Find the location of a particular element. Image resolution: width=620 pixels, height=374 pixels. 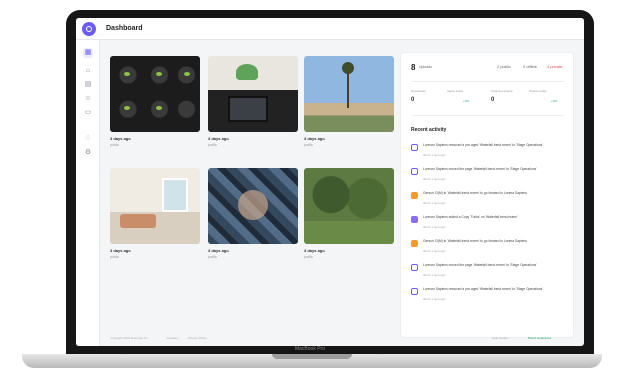

device-label: MacBook Pro is located at coordinates (309, 349).